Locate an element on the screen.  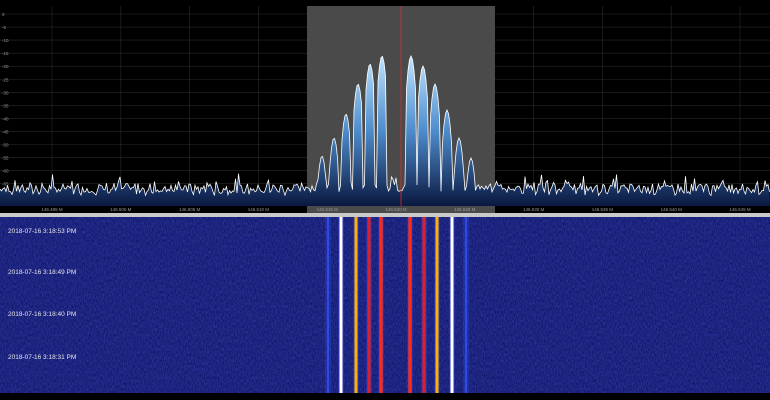
x-axis-tick-label: 146.505 M is located at coordinates (190, 209).